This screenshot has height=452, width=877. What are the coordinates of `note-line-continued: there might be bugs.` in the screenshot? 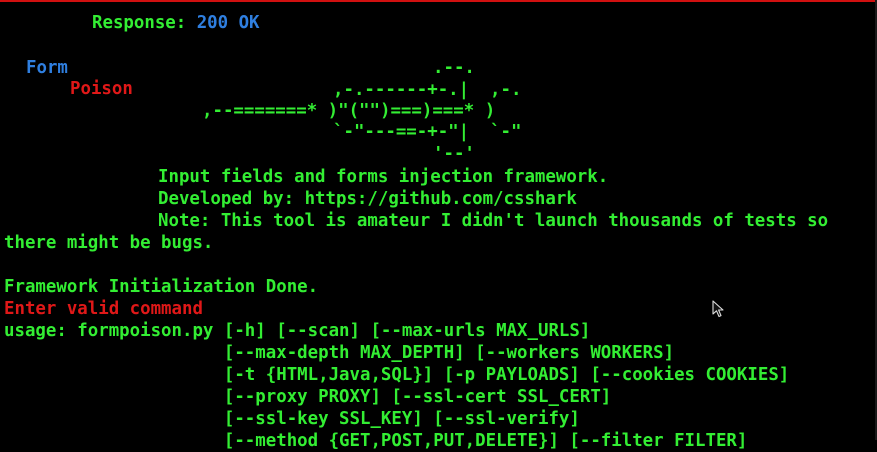 It's located at (109, 243).